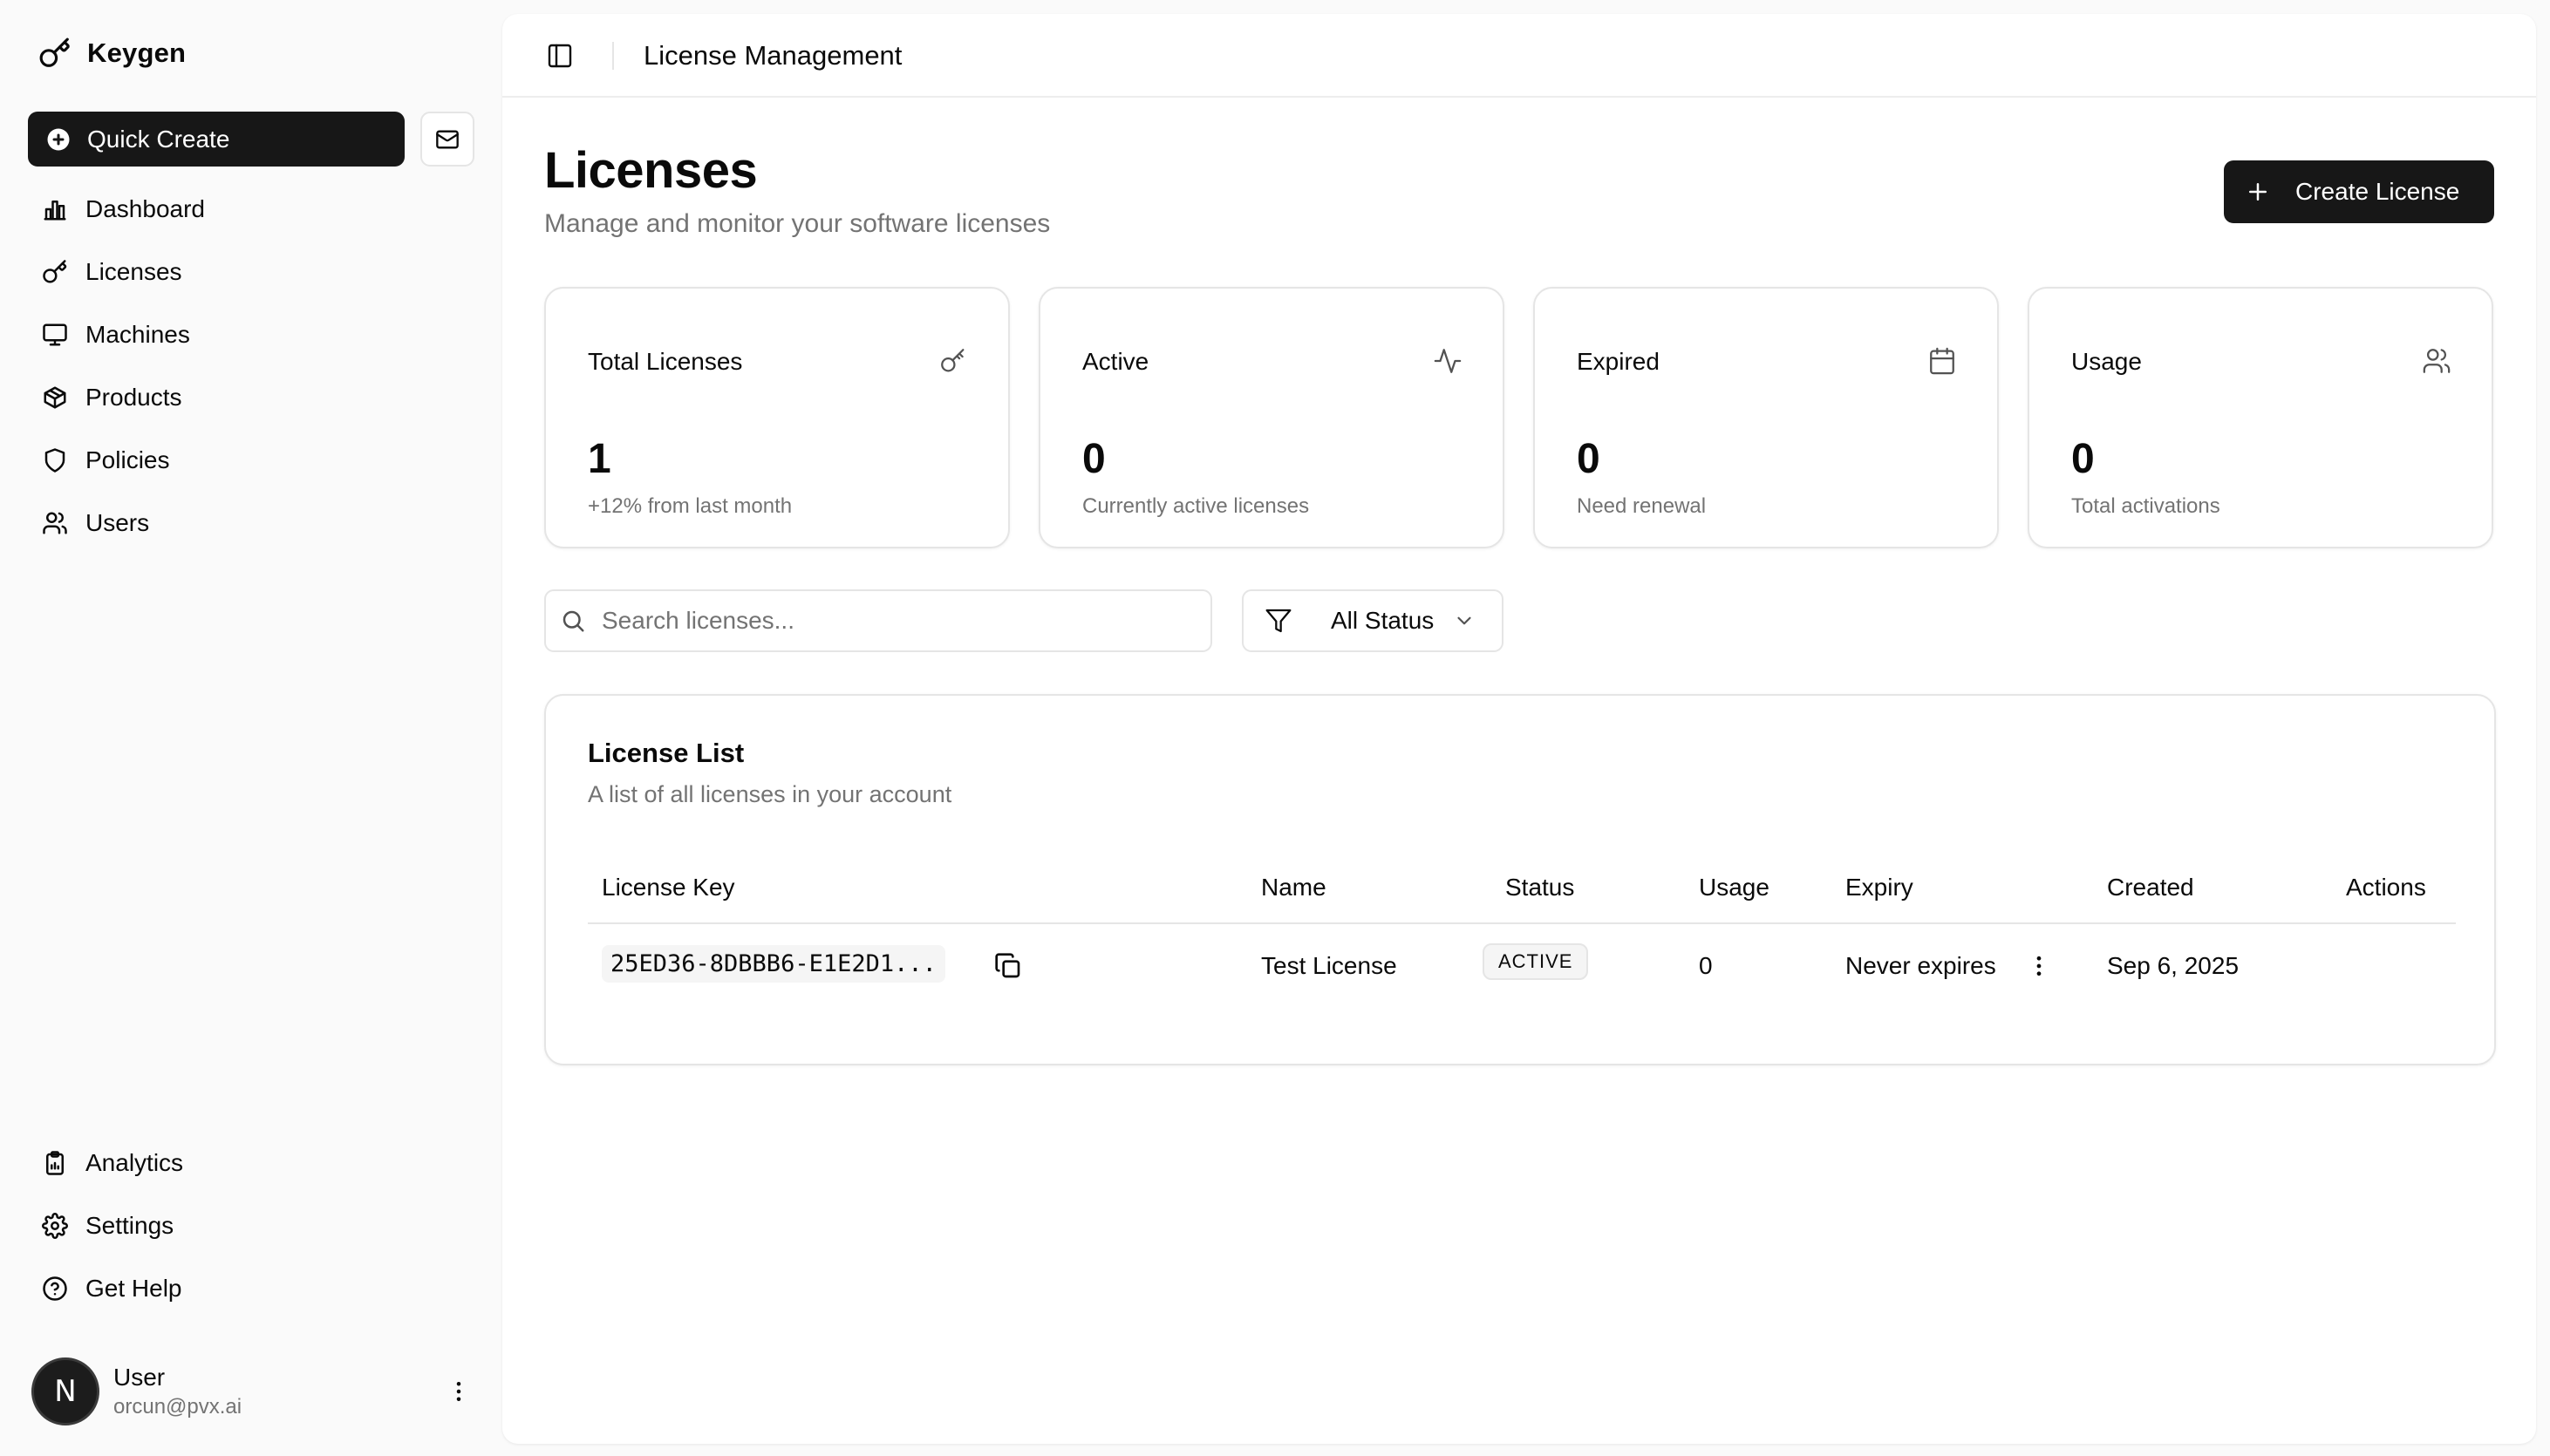  I want to click on search-box, so click(878, 620).